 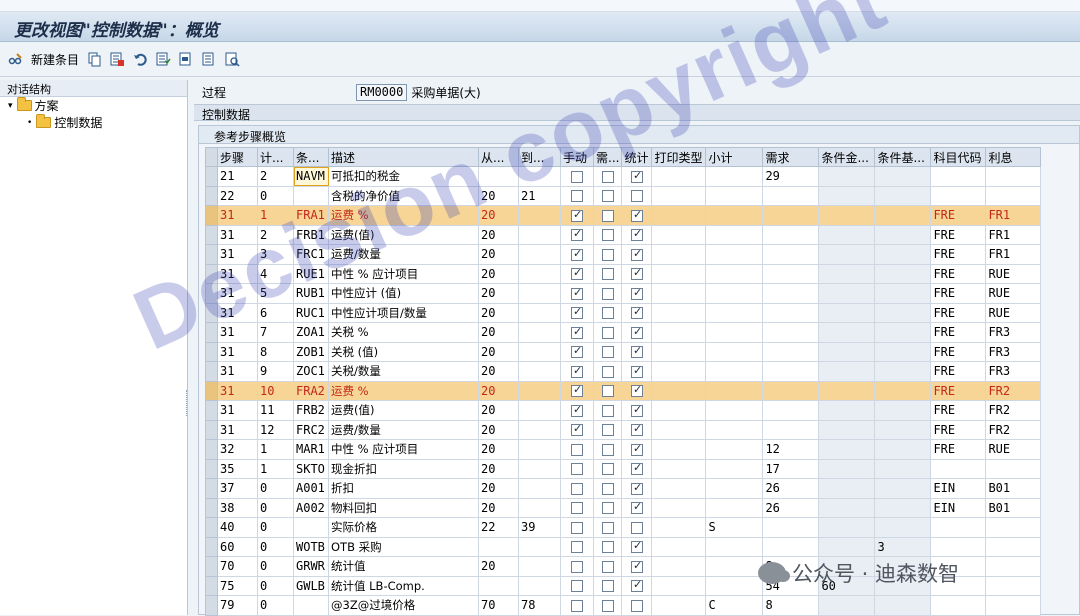 What do you see at coordinates (275, 527) in the screenshot?
I see `counter-cell: 0` at bounding box center [275, 527].